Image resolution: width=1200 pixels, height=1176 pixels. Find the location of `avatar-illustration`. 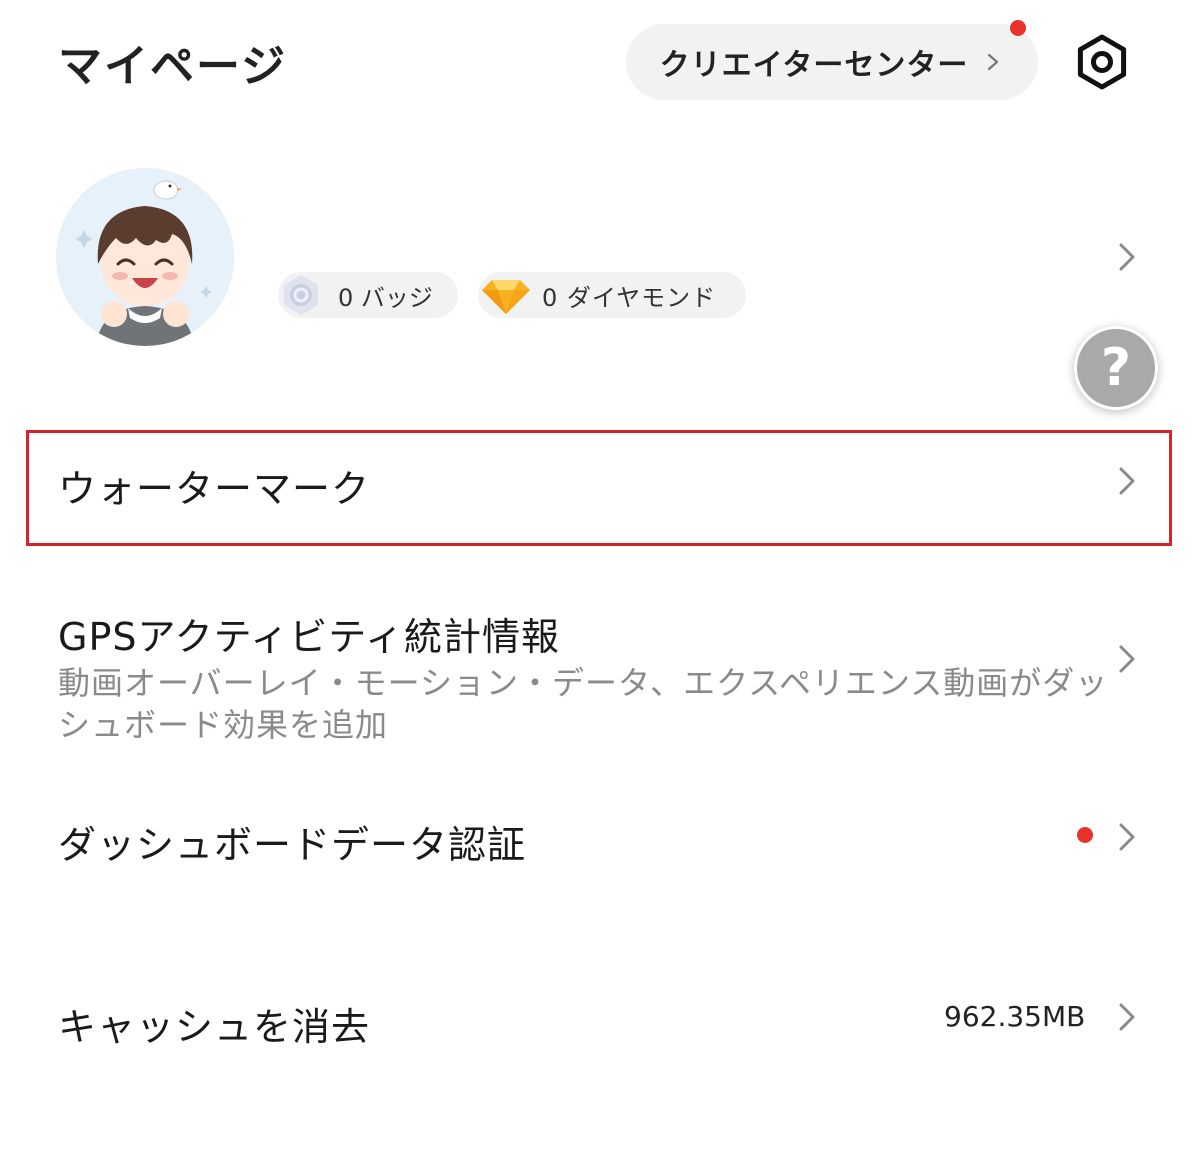

avatar-illustration is located at coordinates (145, 257).